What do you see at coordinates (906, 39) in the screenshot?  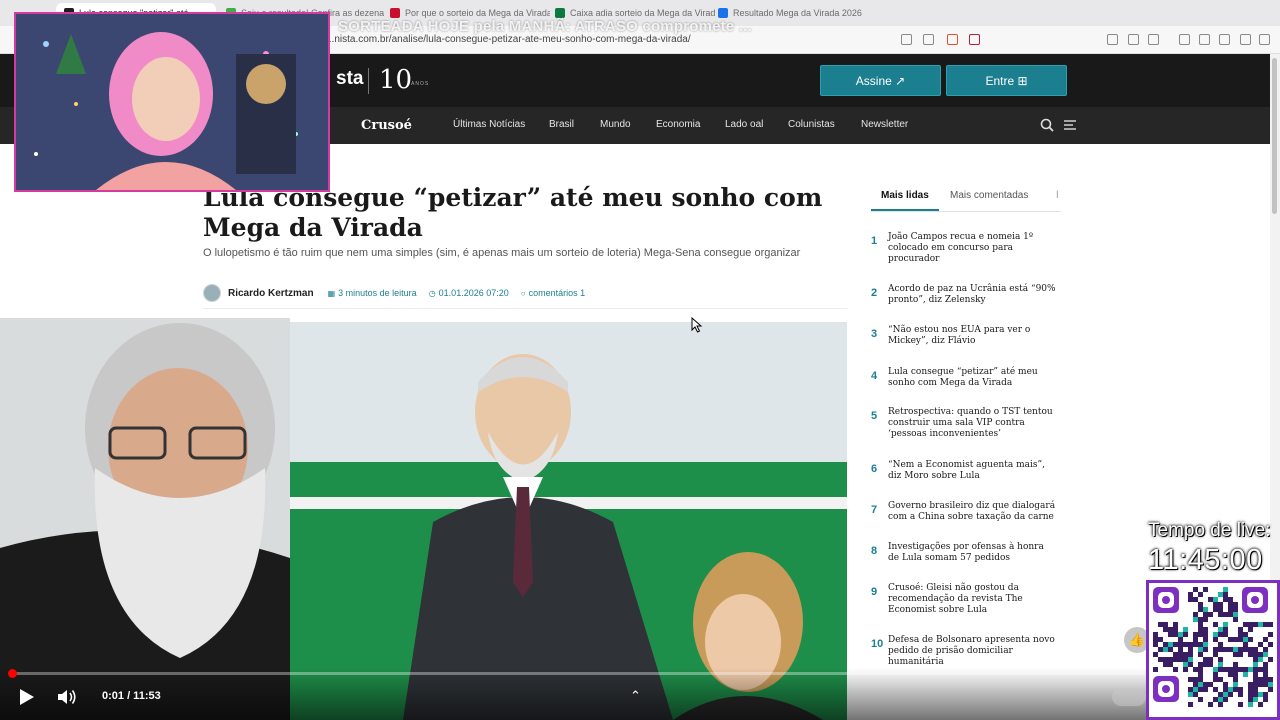 I see `reader-icon` at bounding box center [906, 39].